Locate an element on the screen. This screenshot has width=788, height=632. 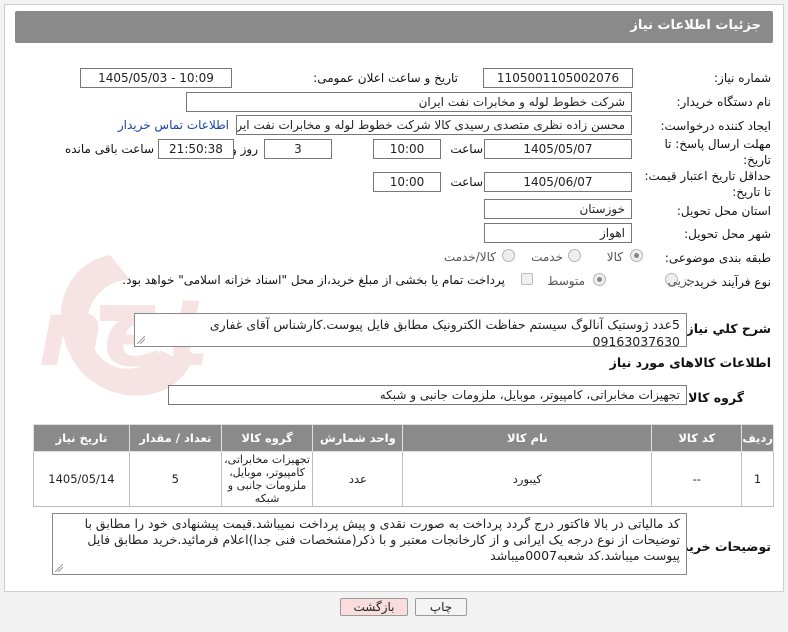
category-service-radio is located at coordinates (574, 255).